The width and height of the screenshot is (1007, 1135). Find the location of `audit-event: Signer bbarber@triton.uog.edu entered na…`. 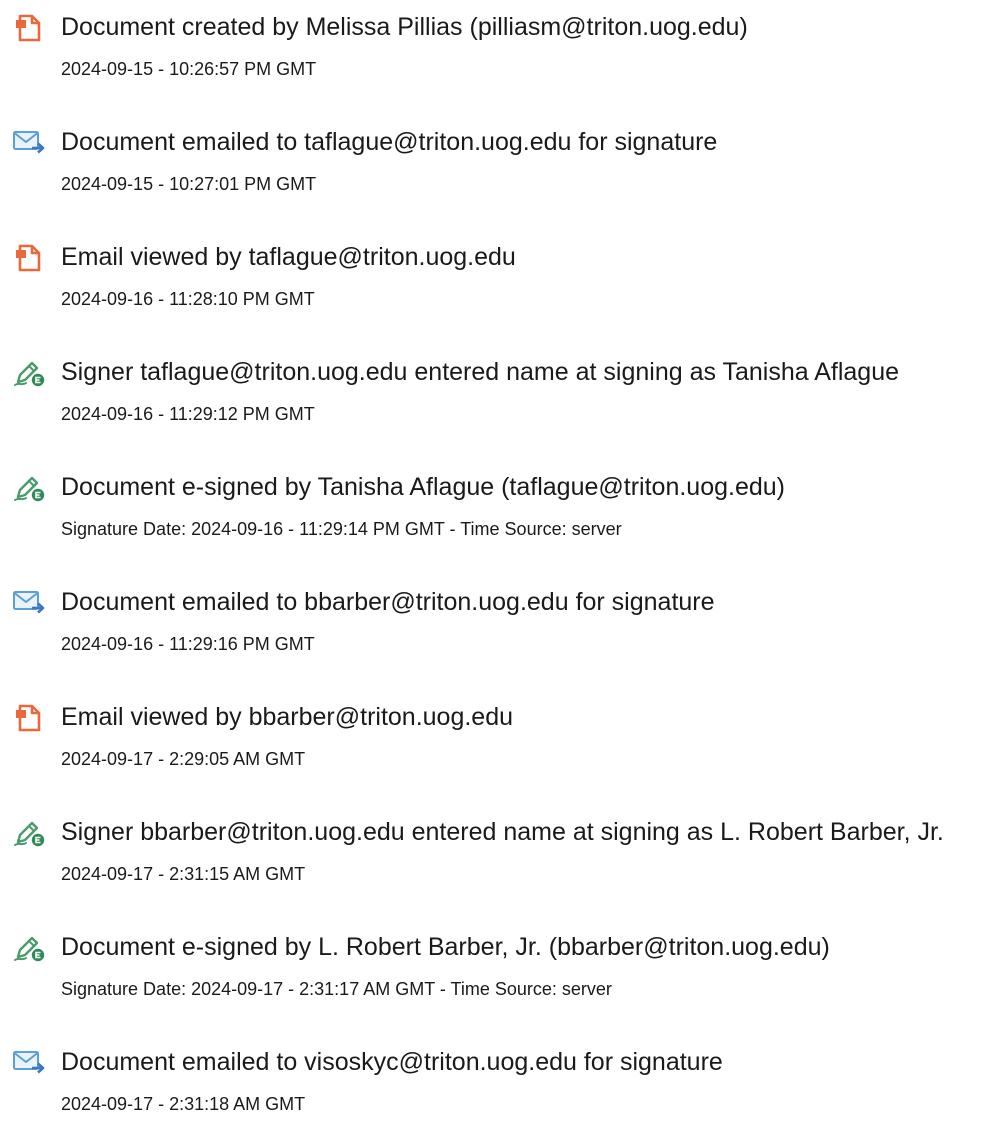

audit-event: Signer bbarber@triton.uog.edu entered na… is located at coordinates (503, 855).